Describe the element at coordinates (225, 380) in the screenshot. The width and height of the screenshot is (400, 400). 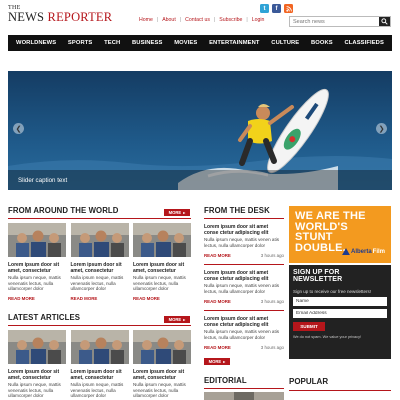
I see `section-heading-editorial: EDITORIAL` at that location.